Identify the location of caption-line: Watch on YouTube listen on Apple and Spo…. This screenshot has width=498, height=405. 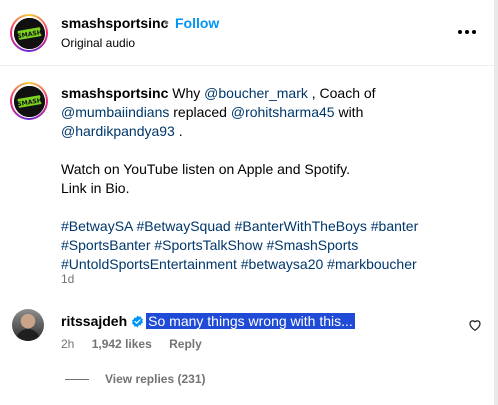
(206, 169).